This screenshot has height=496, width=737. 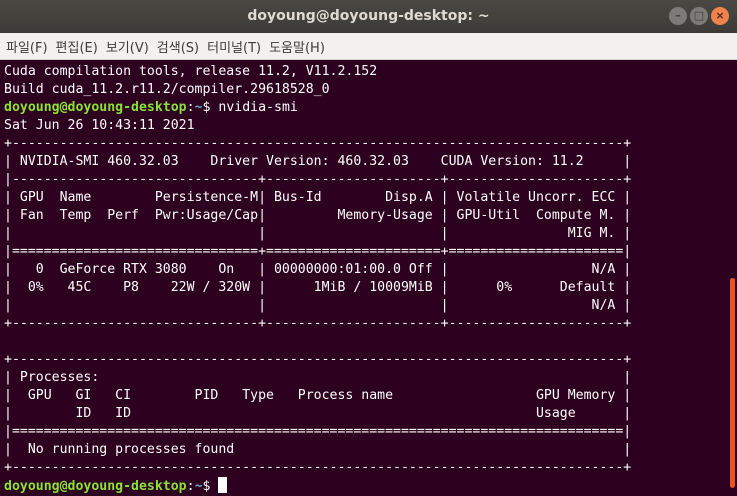 What do you see at coordinates (318, 377) in the screenshot?
I see `terminal-line: | Processes: |` at bounding box center [318, 377].